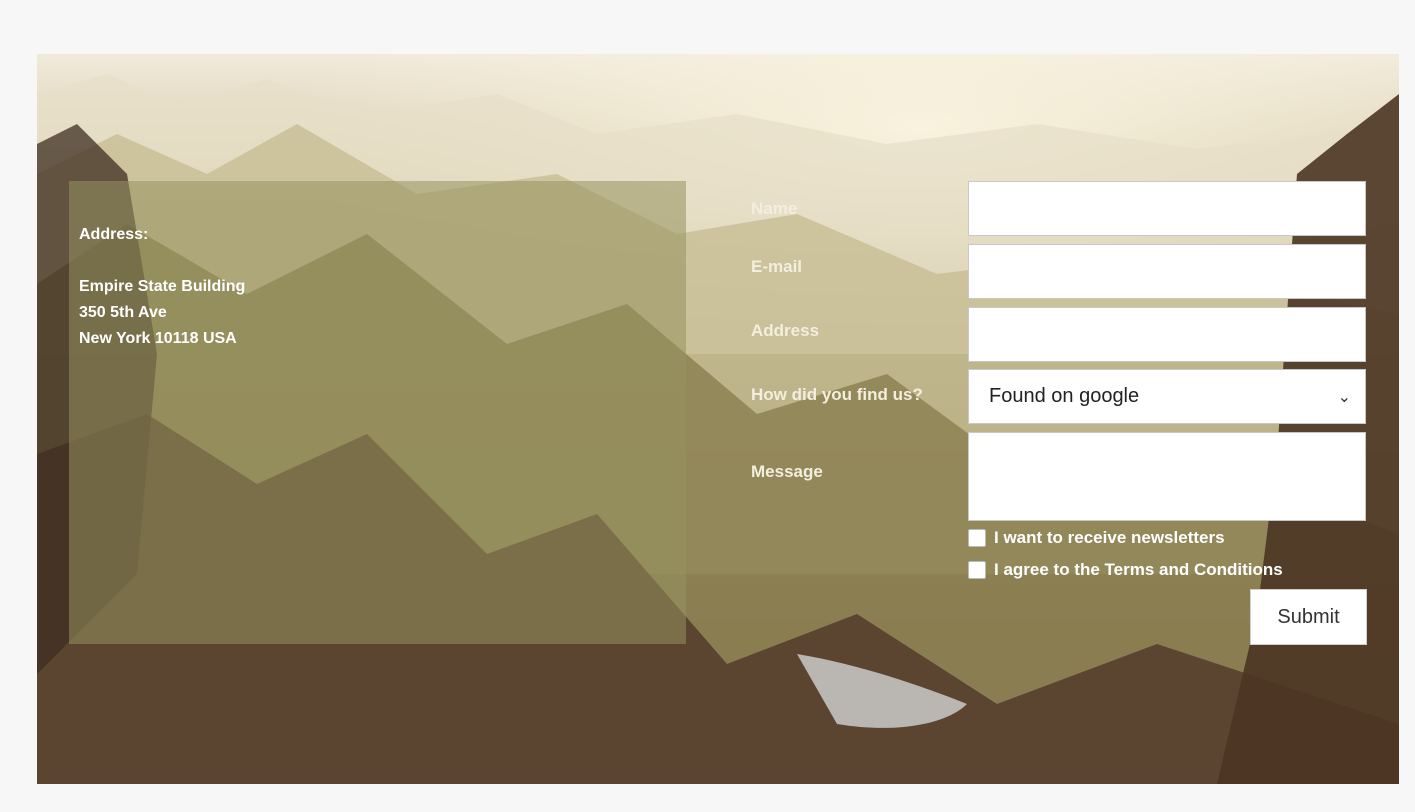 This screenshot has height=812, width=1415. What do you see at coordinates (837, 394) in the screenshot?
I see `source-label: How did you find us?` at bounding box center [837, 394].